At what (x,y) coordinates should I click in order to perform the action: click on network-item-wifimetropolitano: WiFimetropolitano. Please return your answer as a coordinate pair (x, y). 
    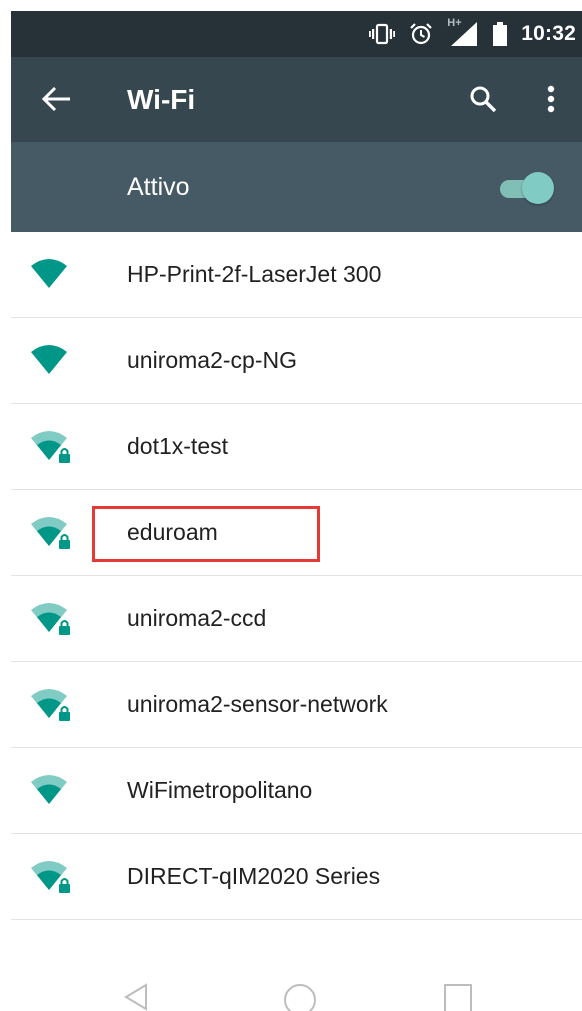
    Looking at the image, I should click on (296, 791).